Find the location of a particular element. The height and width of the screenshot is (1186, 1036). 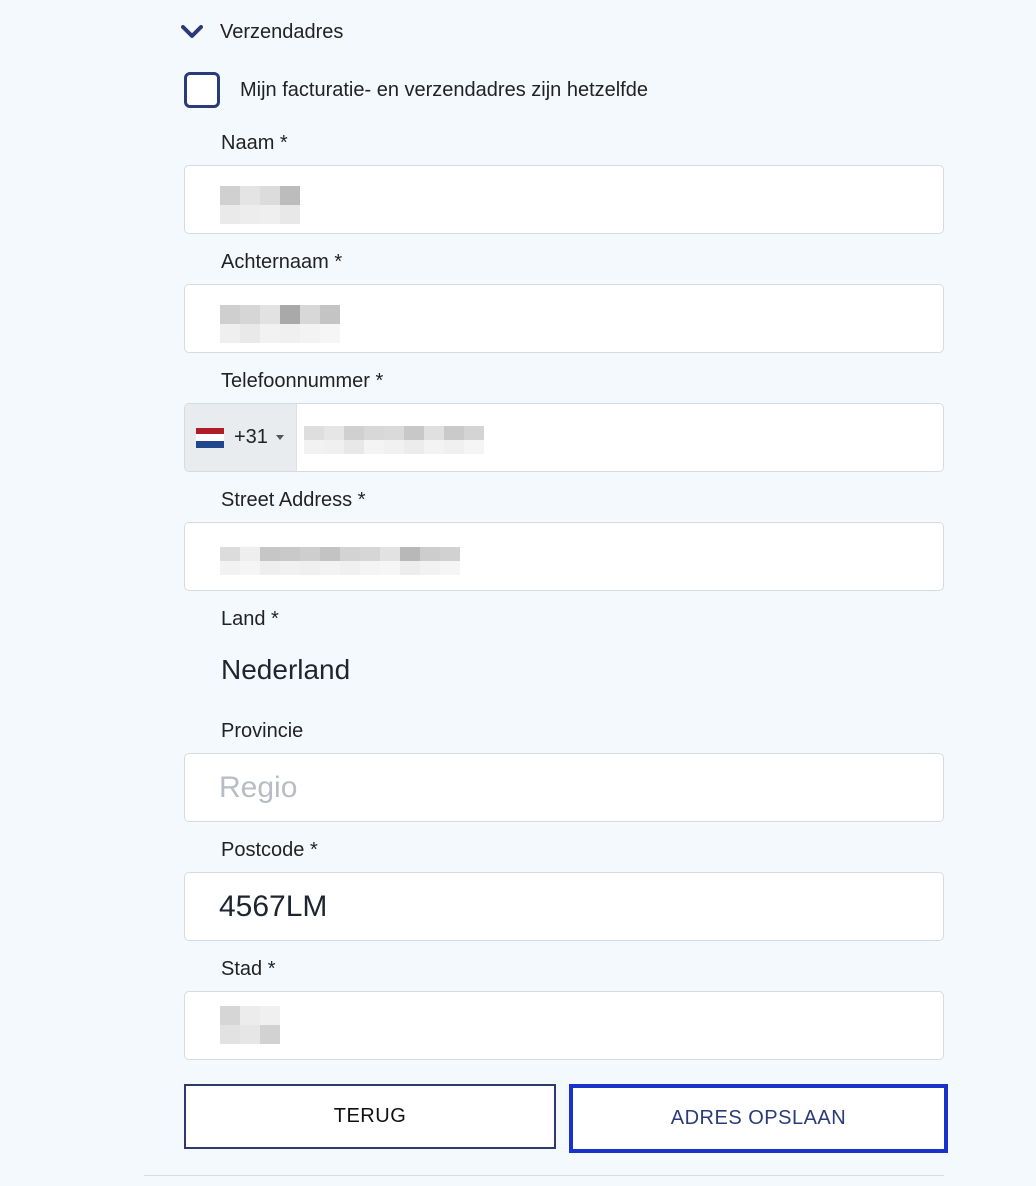

city-input is located at coordinates (564, 1025).